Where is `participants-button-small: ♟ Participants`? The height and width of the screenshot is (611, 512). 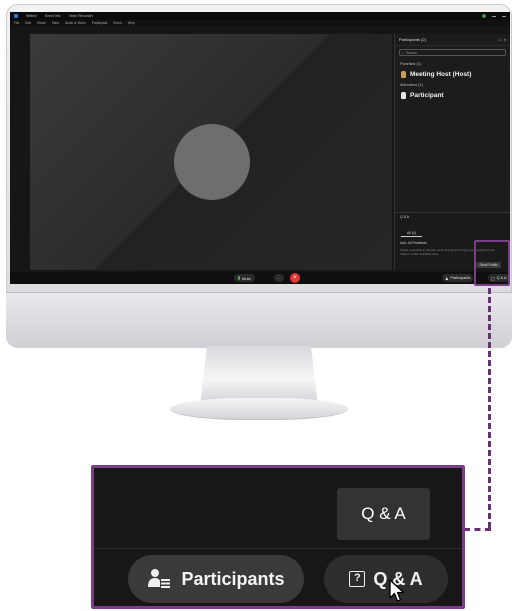
participants-button-small: ♟ Participants is located at coordinates (458, 278).